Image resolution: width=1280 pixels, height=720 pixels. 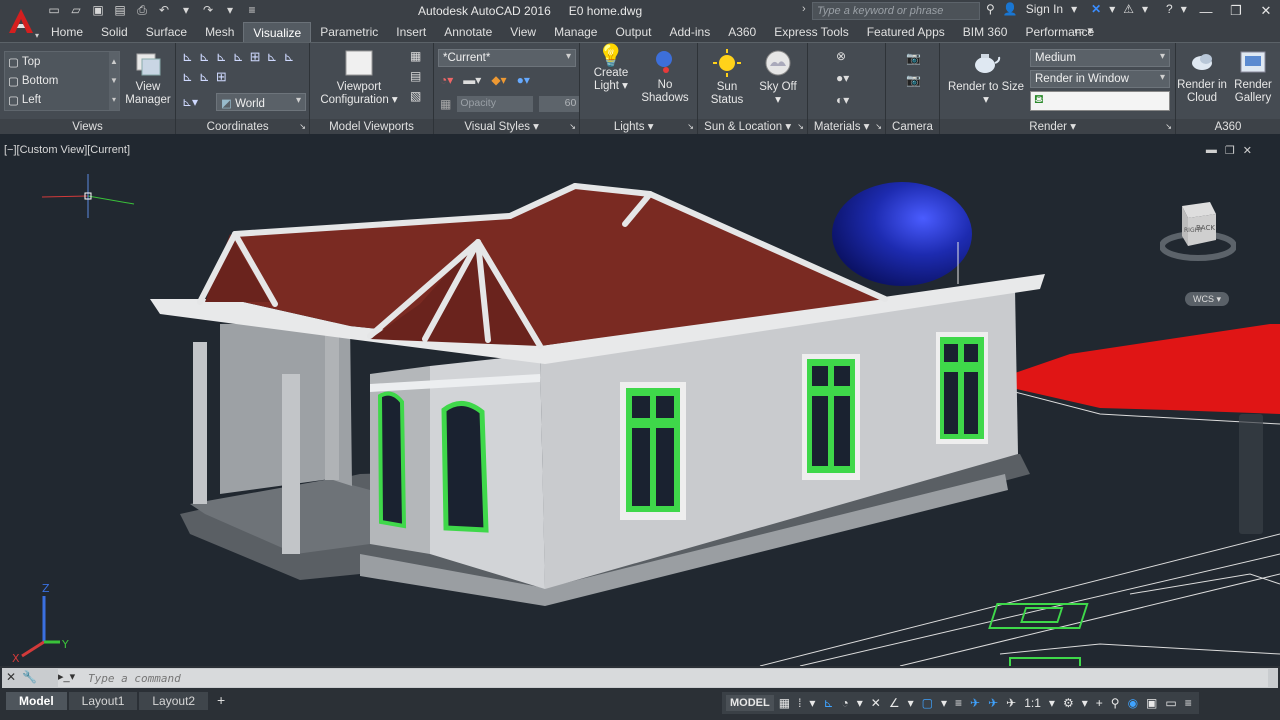 I want to click on shadow-icon: ▬▾, so click(x=472, y=80).